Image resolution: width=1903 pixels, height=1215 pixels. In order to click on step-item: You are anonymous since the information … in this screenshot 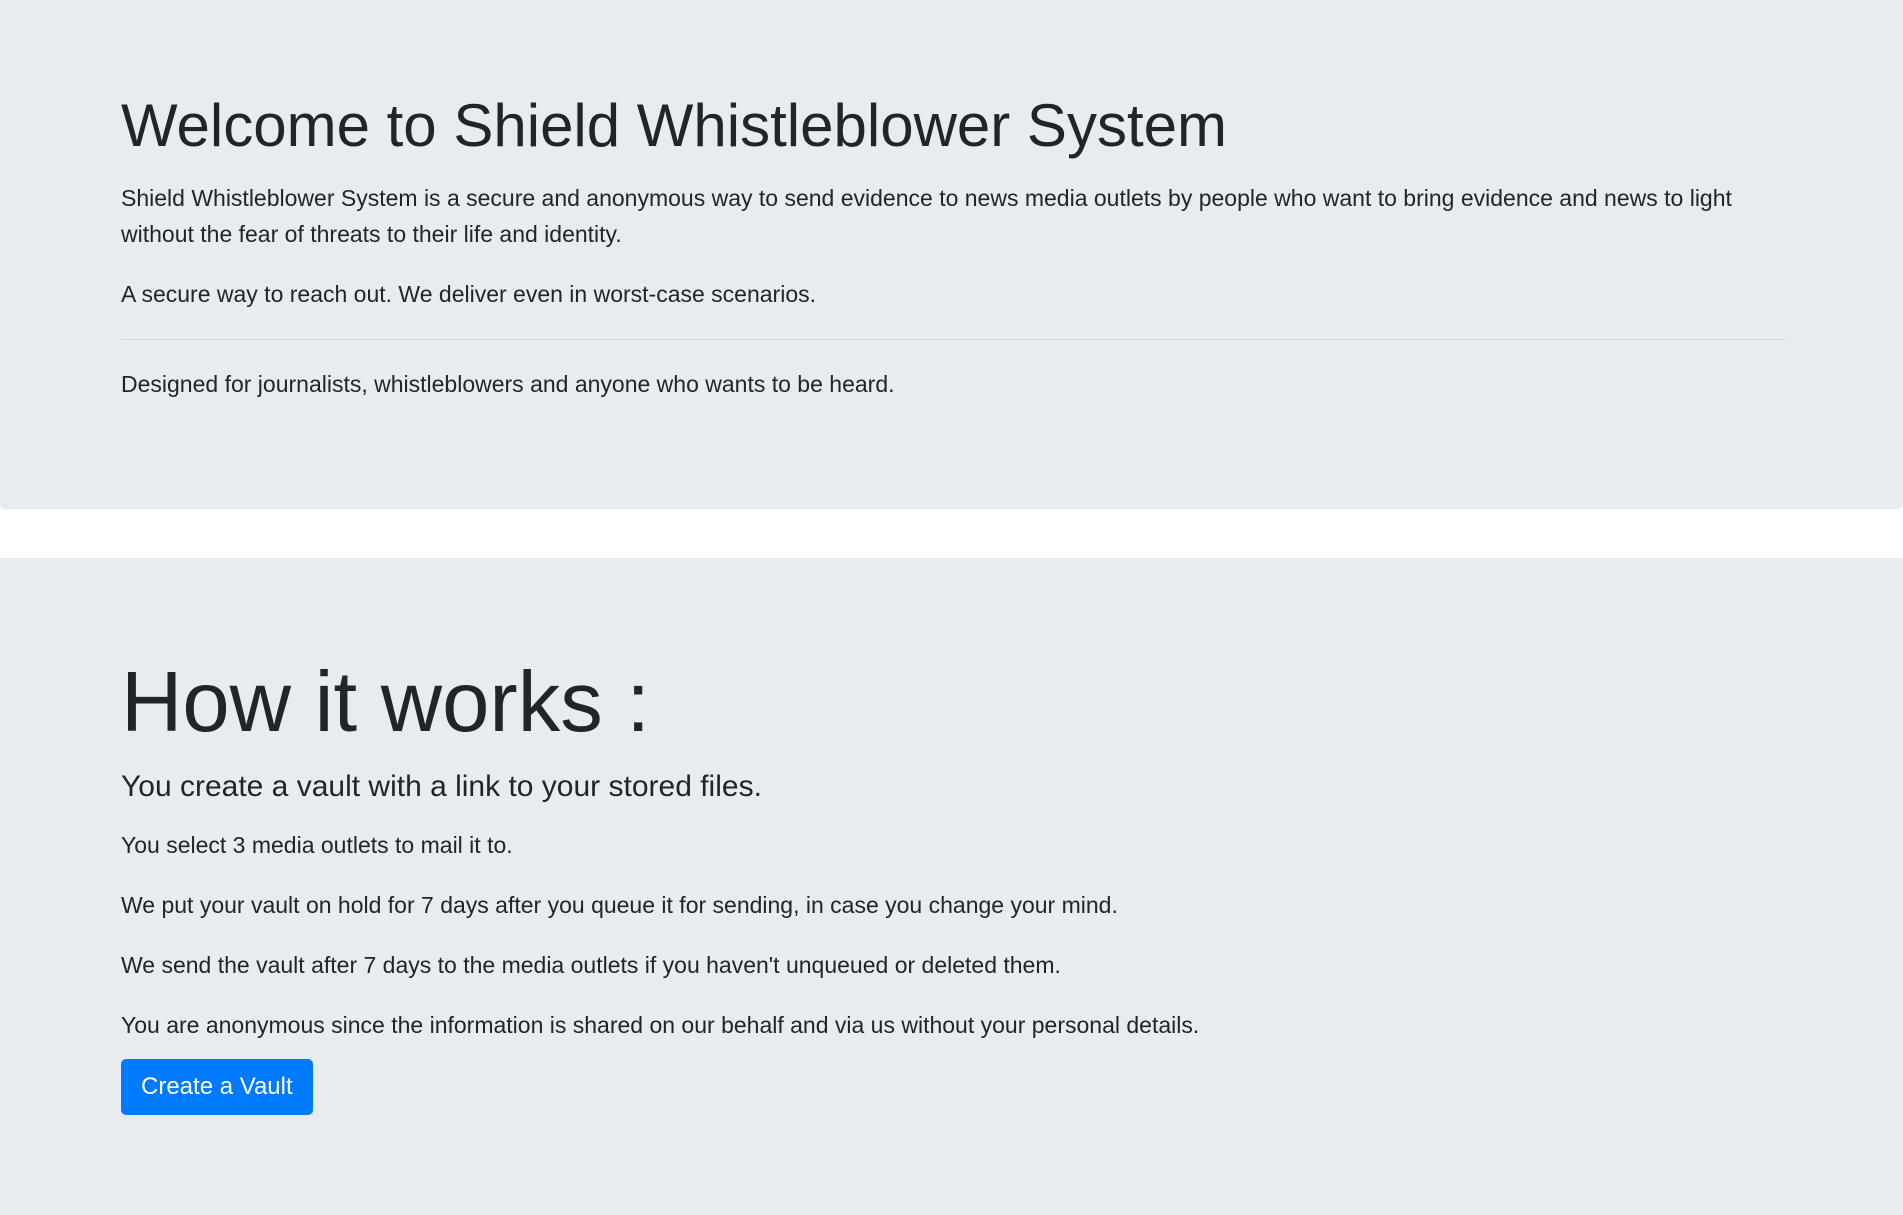, I will do `click(660, 1025)`.